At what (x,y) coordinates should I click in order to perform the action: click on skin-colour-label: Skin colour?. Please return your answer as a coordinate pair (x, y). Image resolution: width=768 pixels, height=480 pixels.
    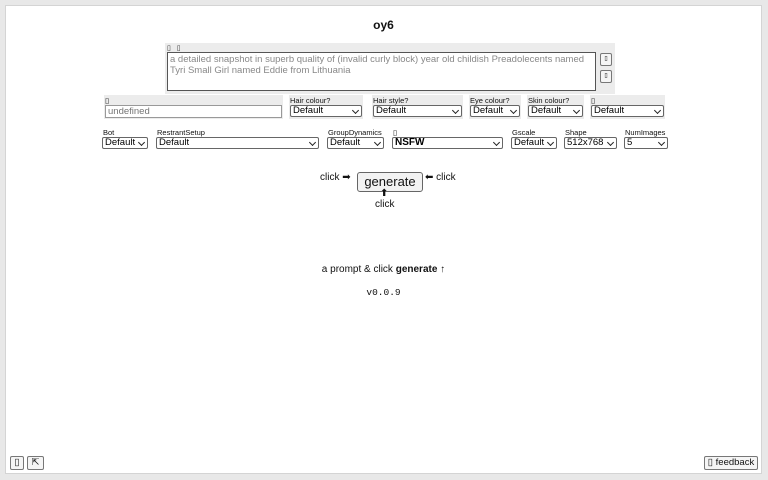
    Looking at the image, I should click on (549, 100).